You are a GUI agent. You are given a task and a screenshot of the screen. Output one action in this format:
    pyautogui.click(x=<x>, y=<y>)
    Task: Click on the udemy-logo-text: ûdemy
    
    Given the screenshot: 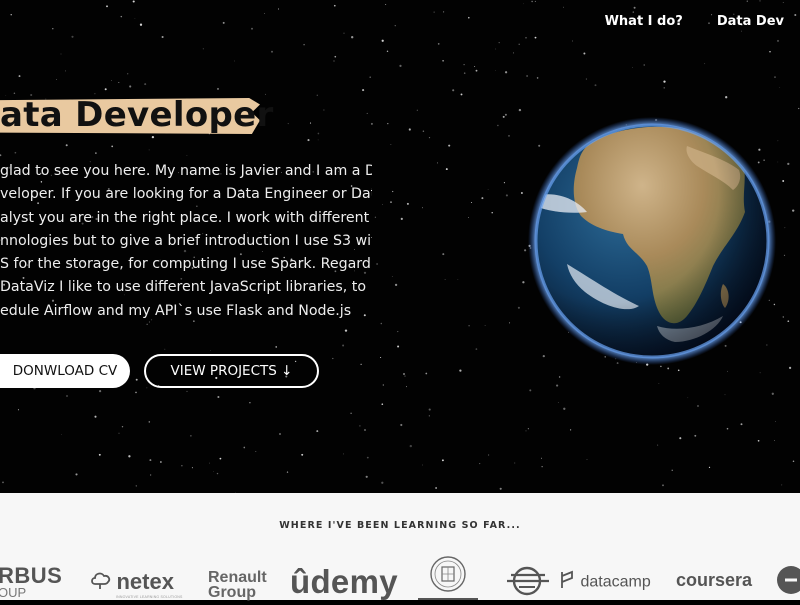 What is the action you would take?
    pyautogui.click(x=344, y=581)
    